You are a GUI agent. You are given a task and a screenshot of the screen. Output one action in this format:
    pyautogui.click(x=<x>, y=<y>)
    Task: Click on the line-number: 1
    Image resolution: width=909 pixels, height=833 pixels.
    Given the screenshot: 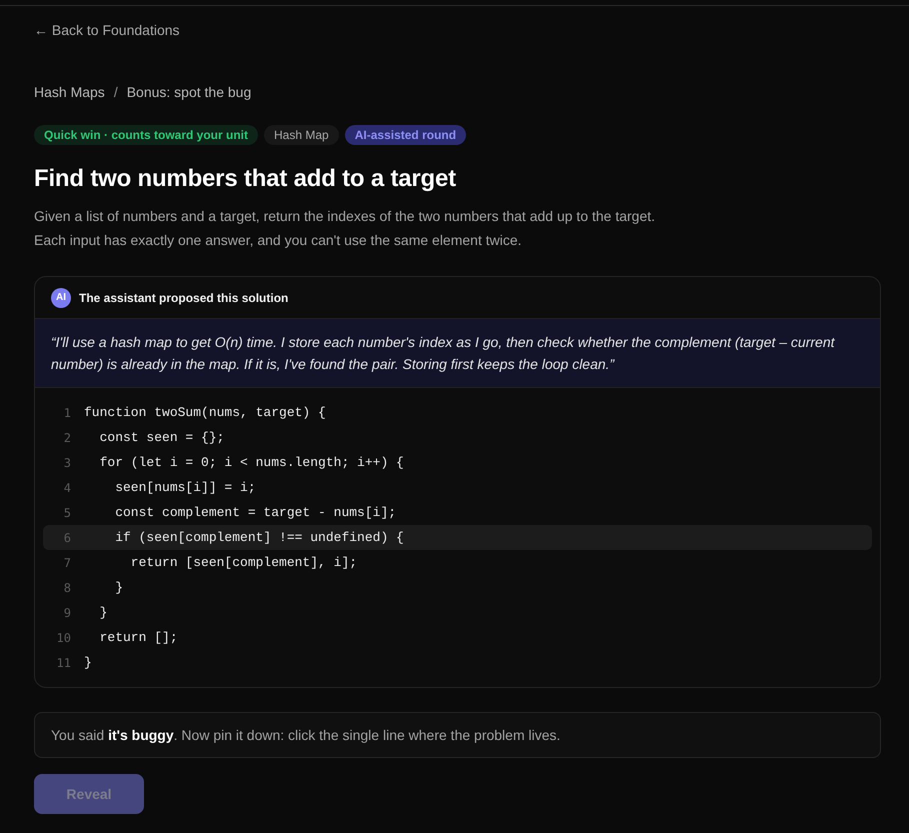 What is the action you would take?
    pyautogui.click(x=66, y=413)
    